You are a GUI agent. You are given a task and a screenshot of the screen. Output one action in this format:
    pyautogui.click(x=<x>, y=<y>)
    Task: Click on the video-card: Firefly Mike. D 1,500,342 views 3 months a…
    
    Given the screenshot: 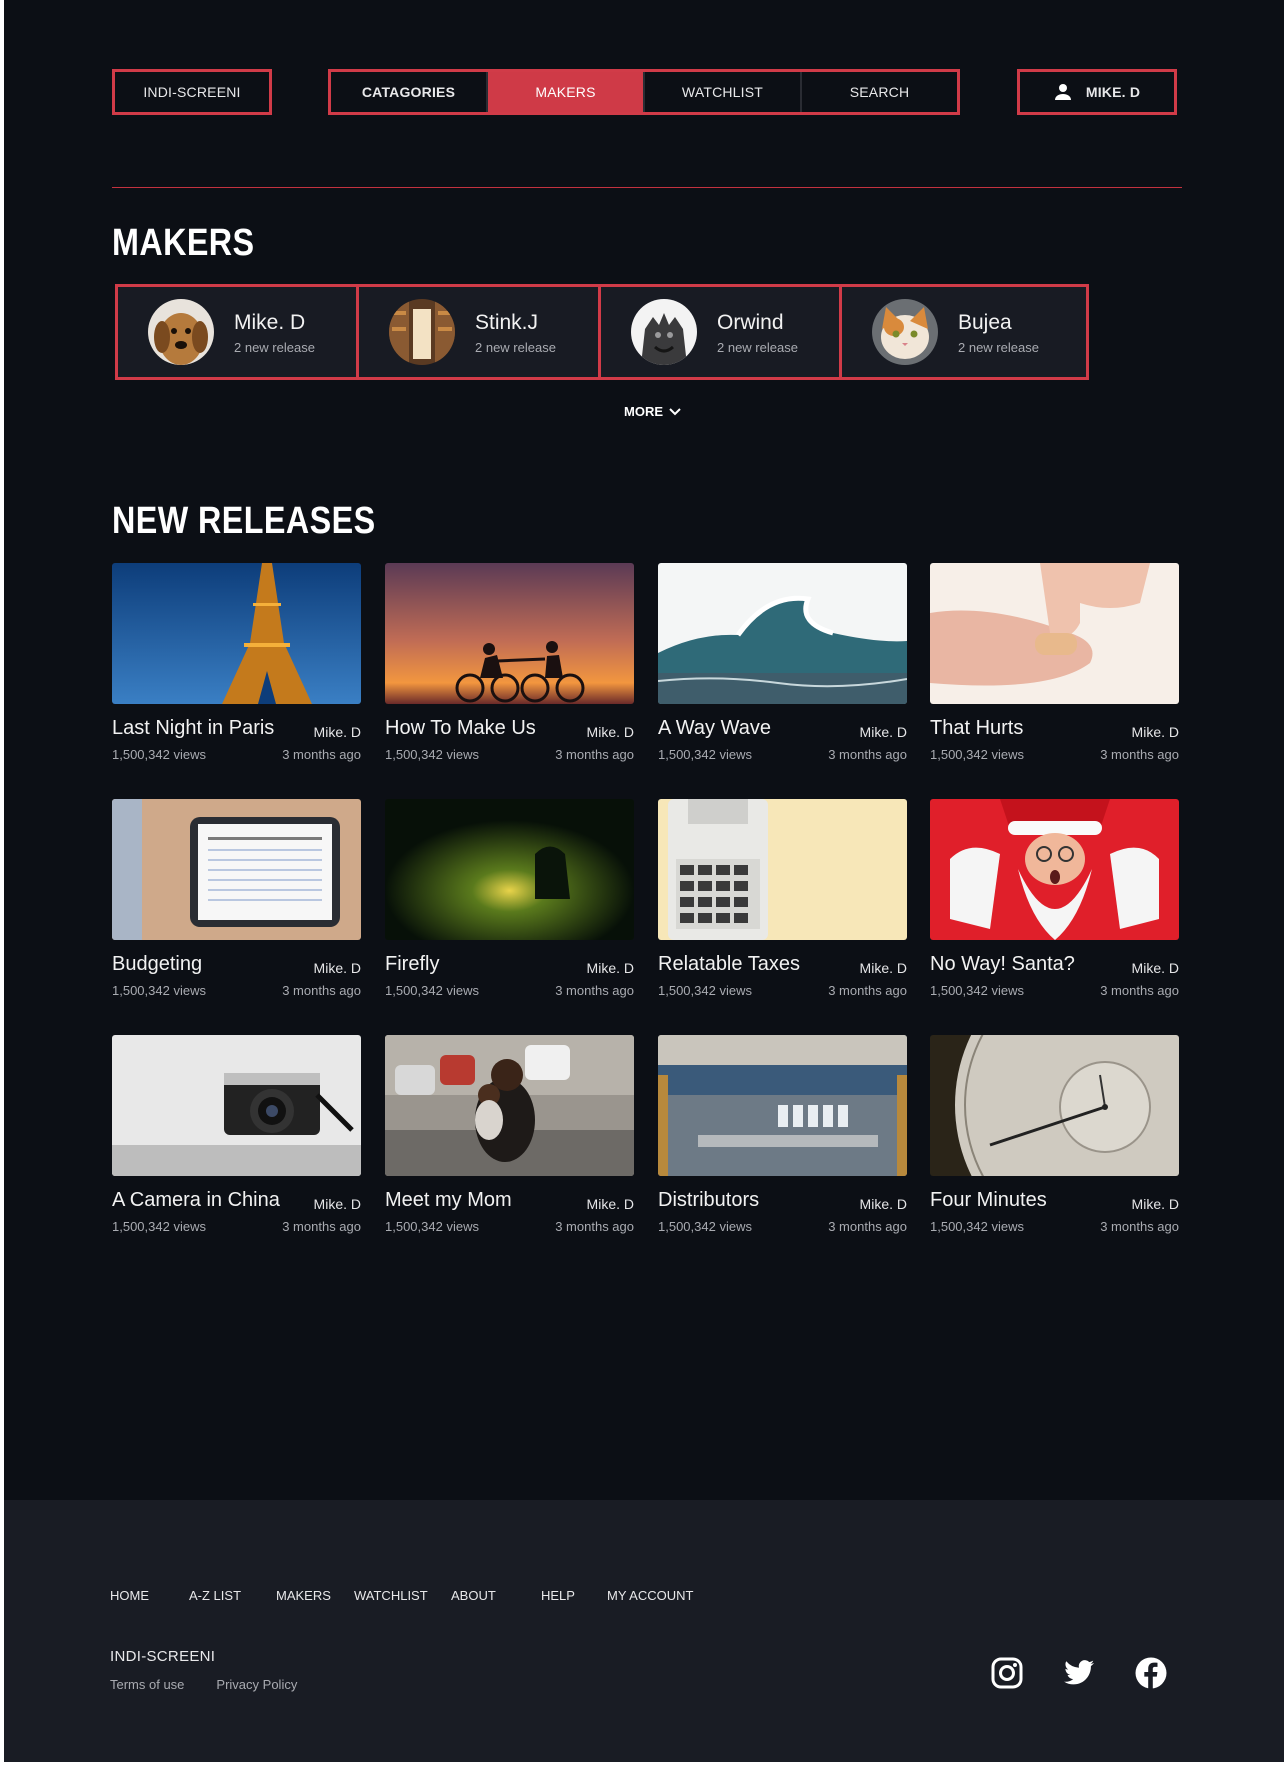 What is the action you would take?
    pyautogui.click(x=509, y=909)
    